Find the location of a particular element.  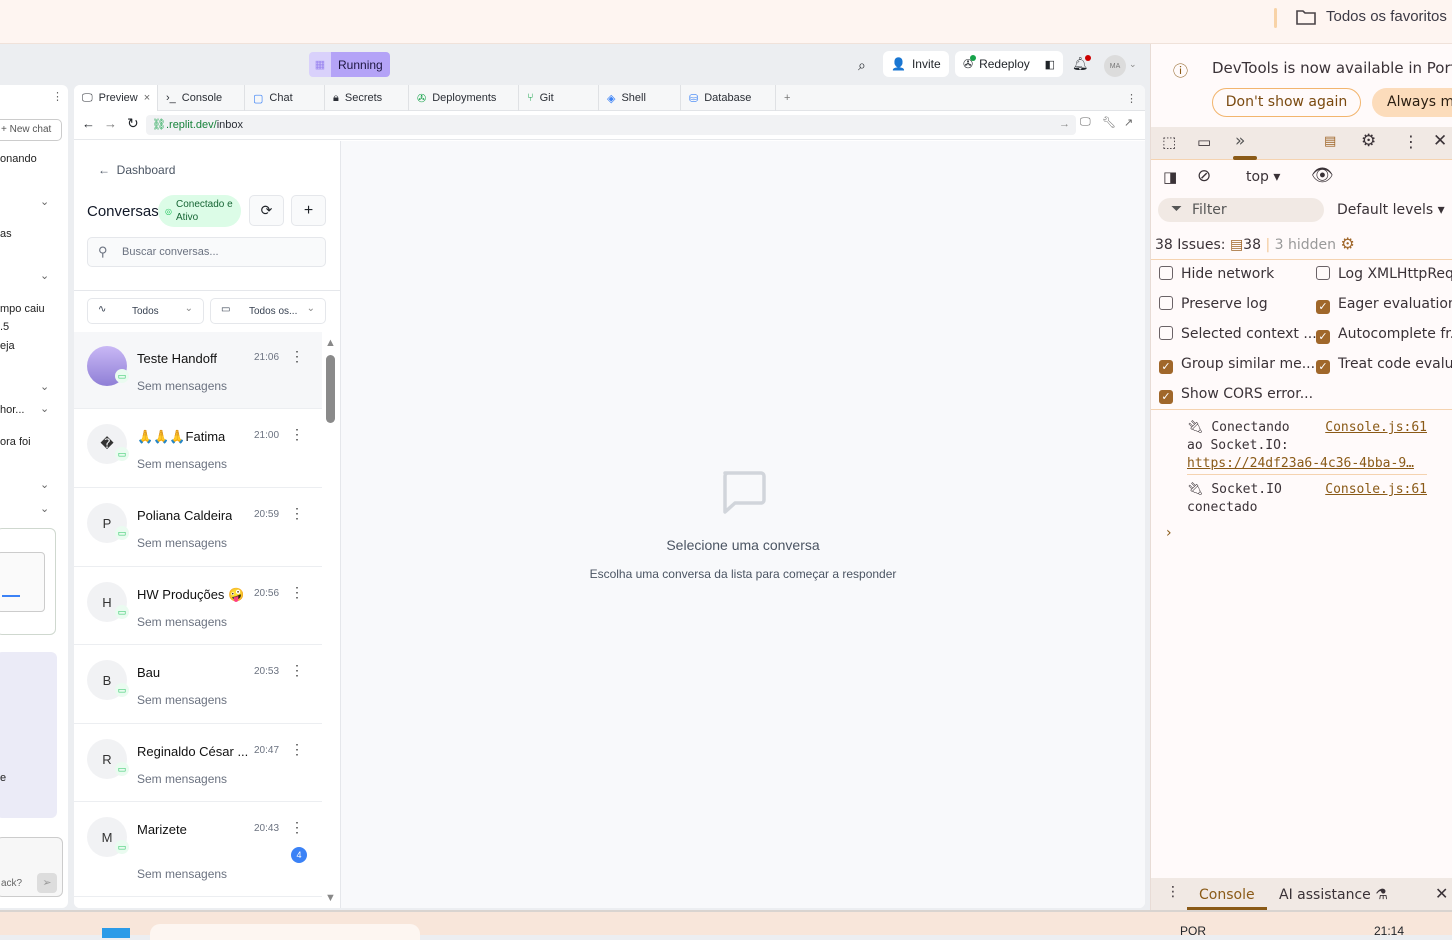

back-to-dashboard-link: ← Dashboard is located at coordinates (136, 170).